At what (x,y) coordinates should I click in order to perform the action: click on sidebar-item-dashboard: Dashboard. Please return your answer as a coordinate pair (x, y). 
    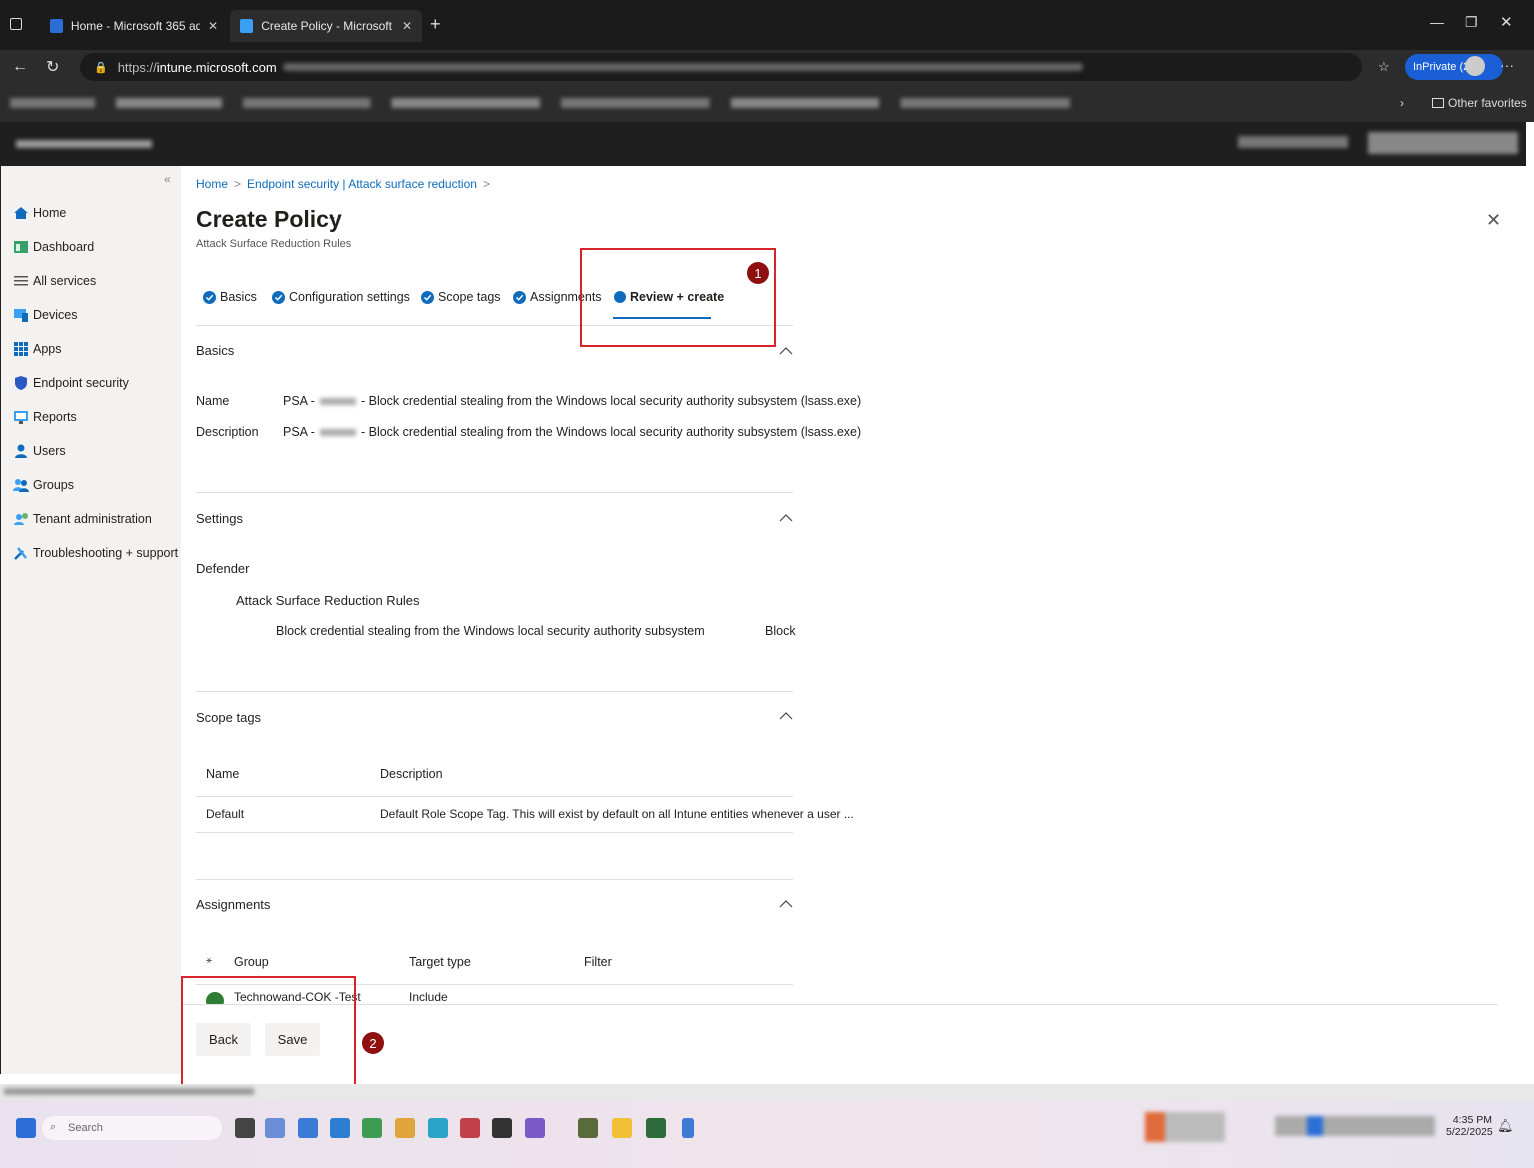
    Looking at the image, I should click on (53, 247).